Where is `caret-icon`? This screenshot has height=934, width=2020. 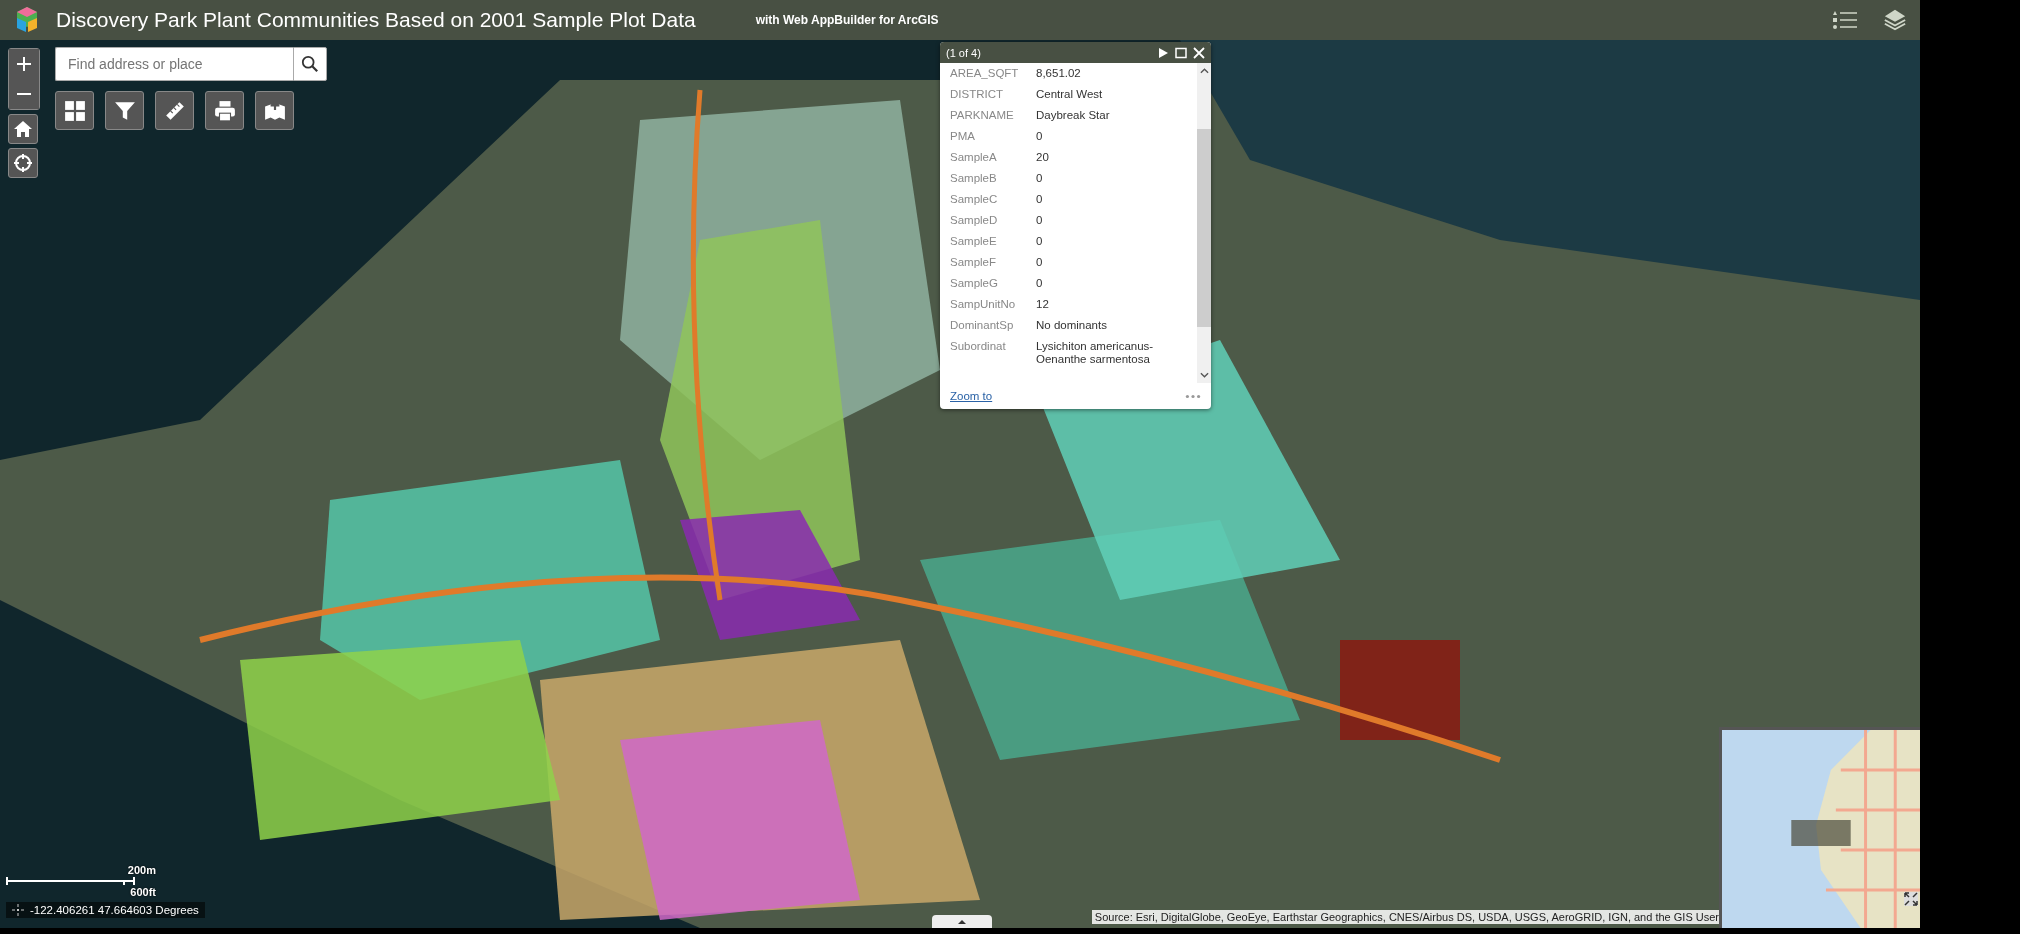
caret-icon is located at coordinates (962, 921).